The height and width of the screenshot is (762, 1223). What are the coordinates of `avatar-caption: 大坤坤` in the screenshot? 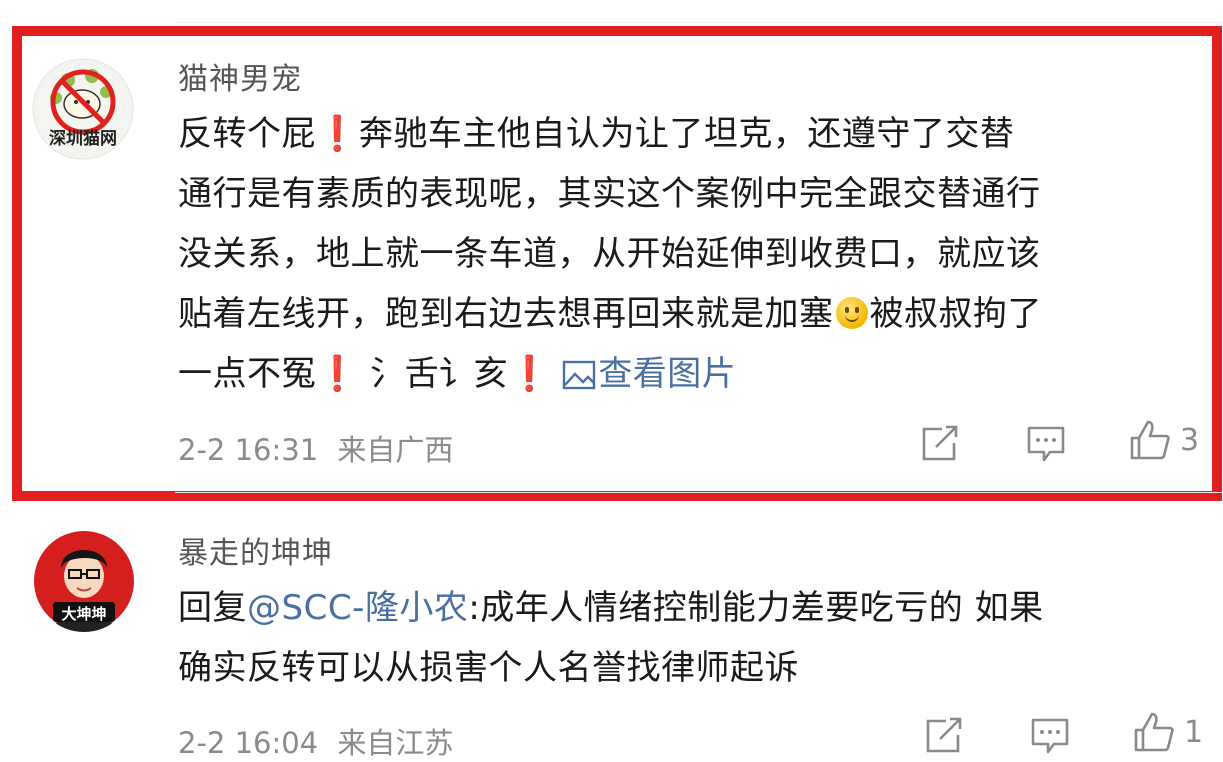 It's located at (84, 614).